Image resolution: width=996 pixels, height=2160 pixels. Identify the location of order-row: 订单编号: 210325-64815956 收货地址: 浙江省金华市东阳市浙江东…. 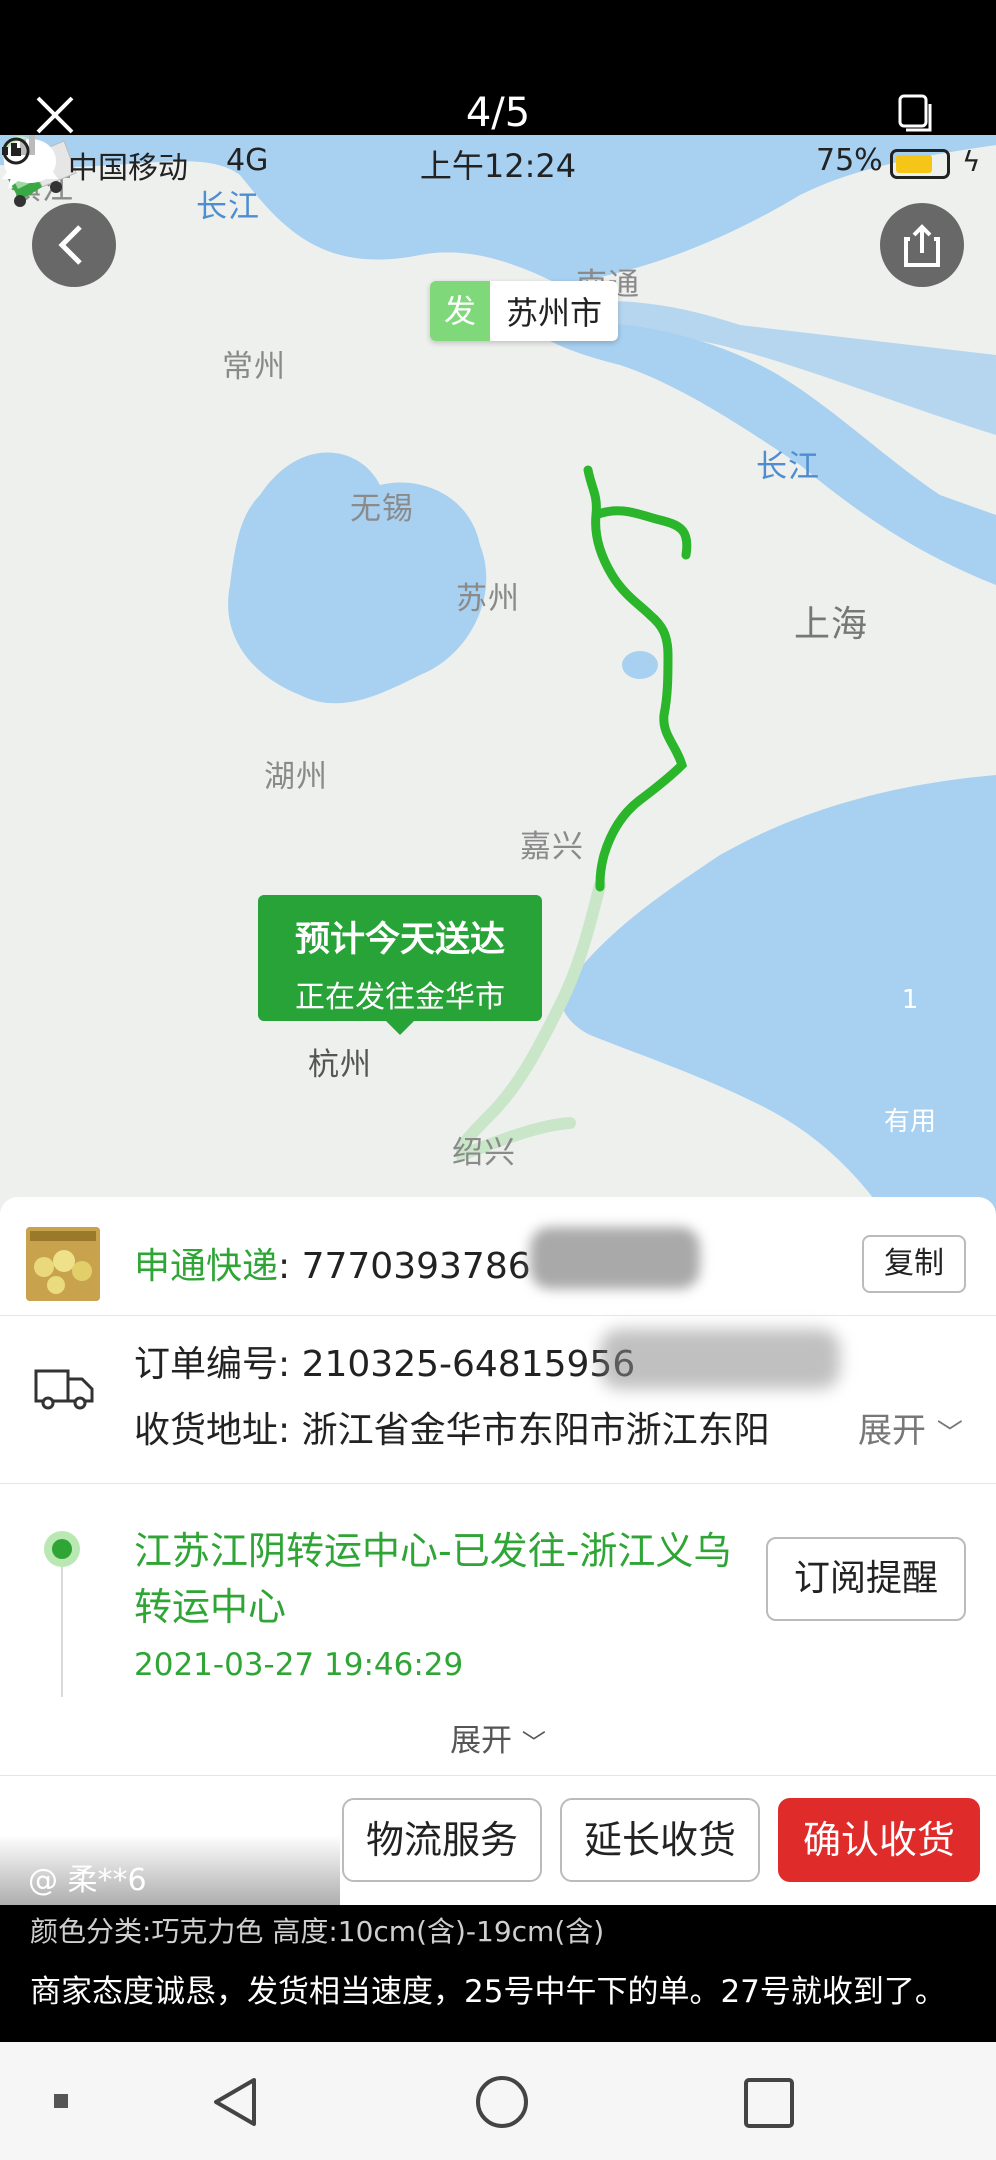
(498, 1399).